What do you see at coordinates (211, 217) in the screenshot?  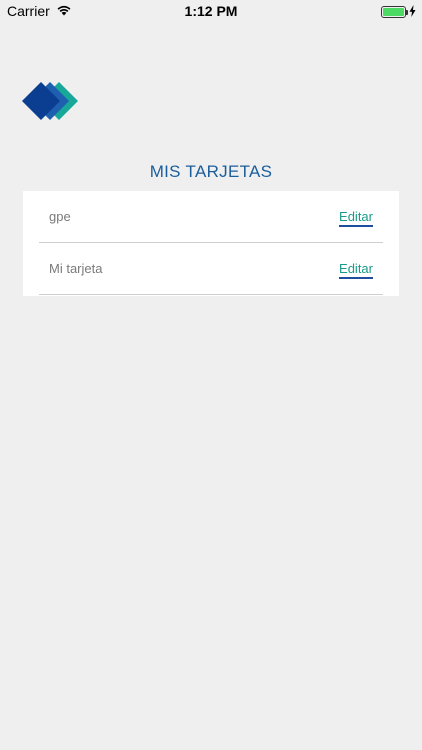 I see `card-row: gpe Editar` at bounding box center [211, 217].